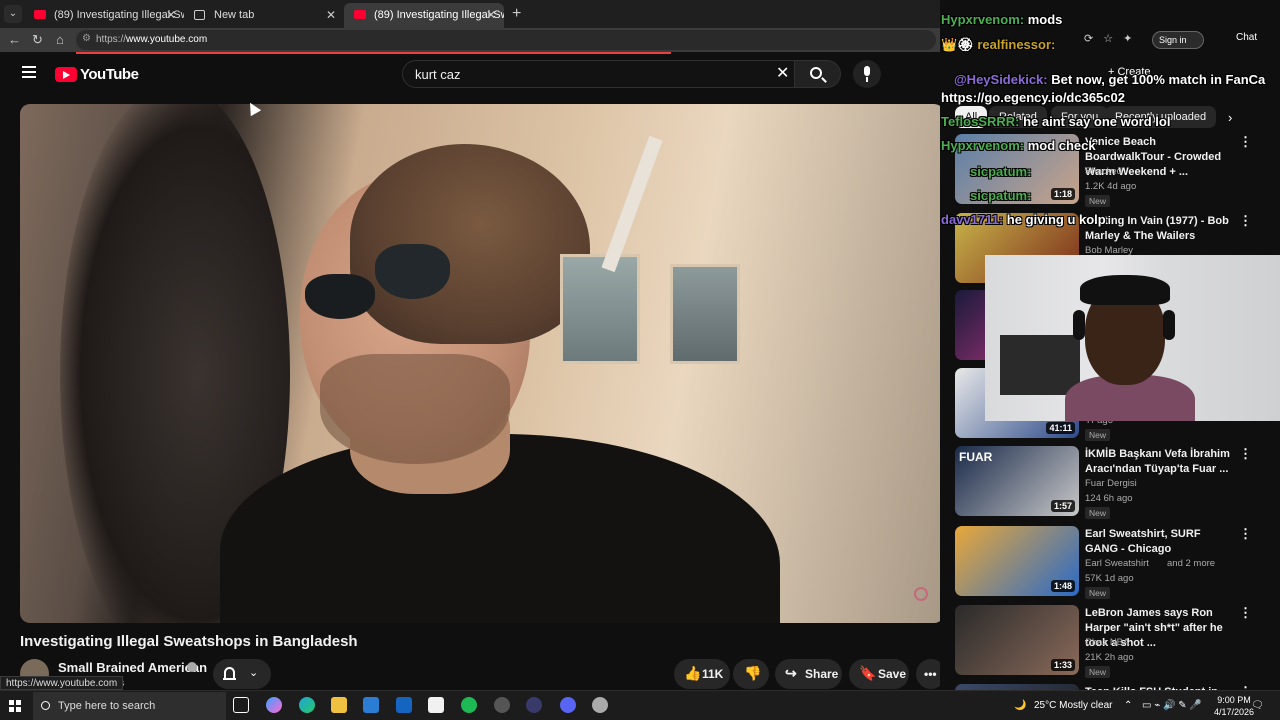 The image size is (1280, 720). What do you see at coordinates (1017, 640) in the screenshot?
I see `recommendation-thumbnail: 1:33` at bounding box center [1017, 640].